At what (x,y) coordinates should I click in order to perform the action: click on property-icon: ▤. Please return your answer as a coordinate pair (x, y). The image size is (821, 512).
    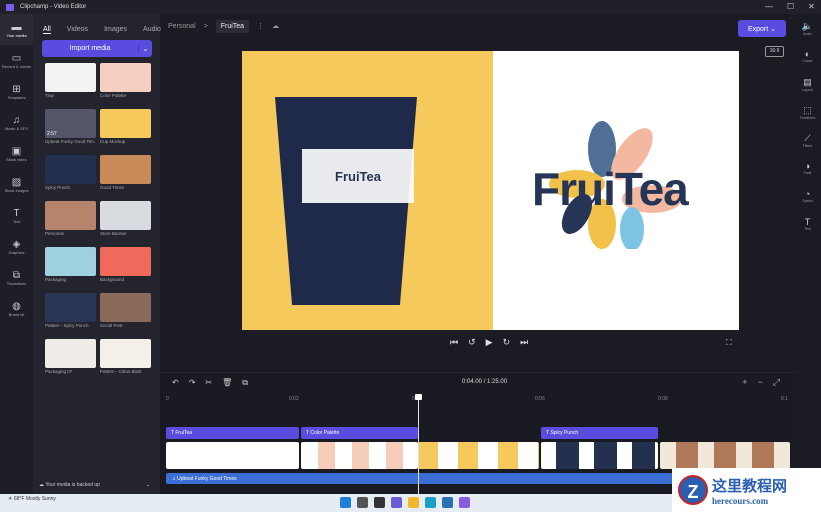
    Looking at the image, I should click on (807, 81).